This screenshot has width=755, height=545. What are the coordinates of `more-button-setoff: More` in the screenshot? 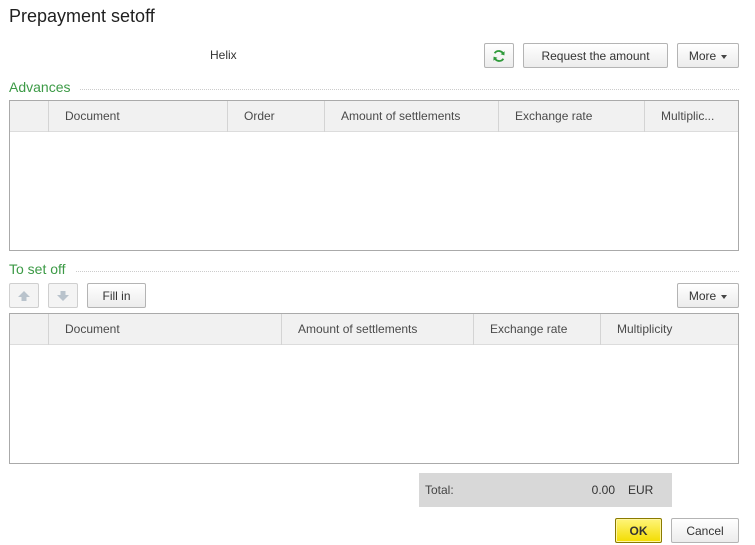 It's located at (708, 295).